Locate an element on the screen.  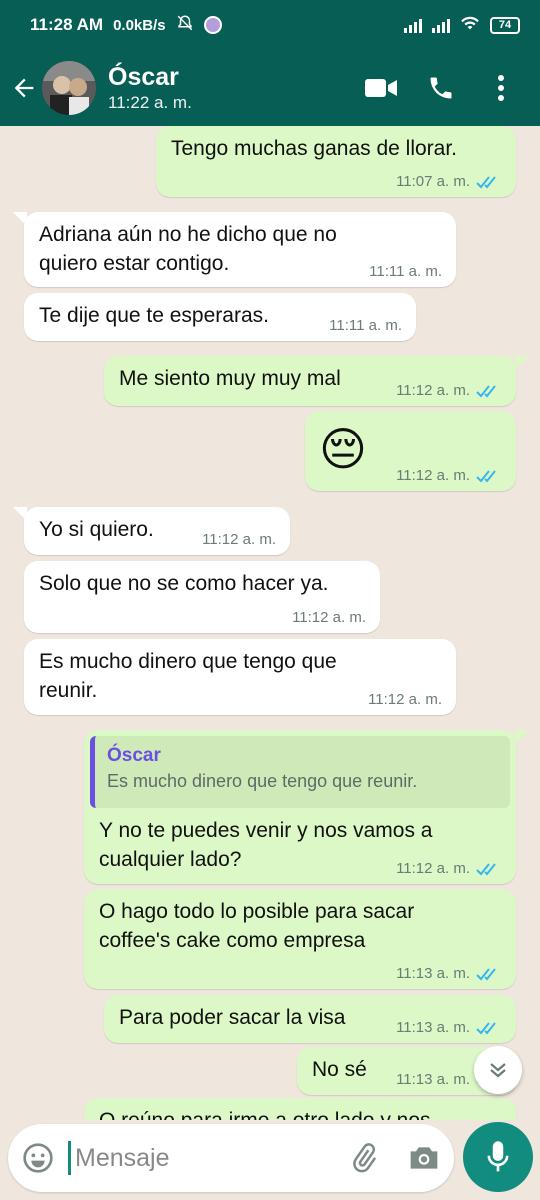
status-time: 11:28 AM is located at coordinates (67, 24).